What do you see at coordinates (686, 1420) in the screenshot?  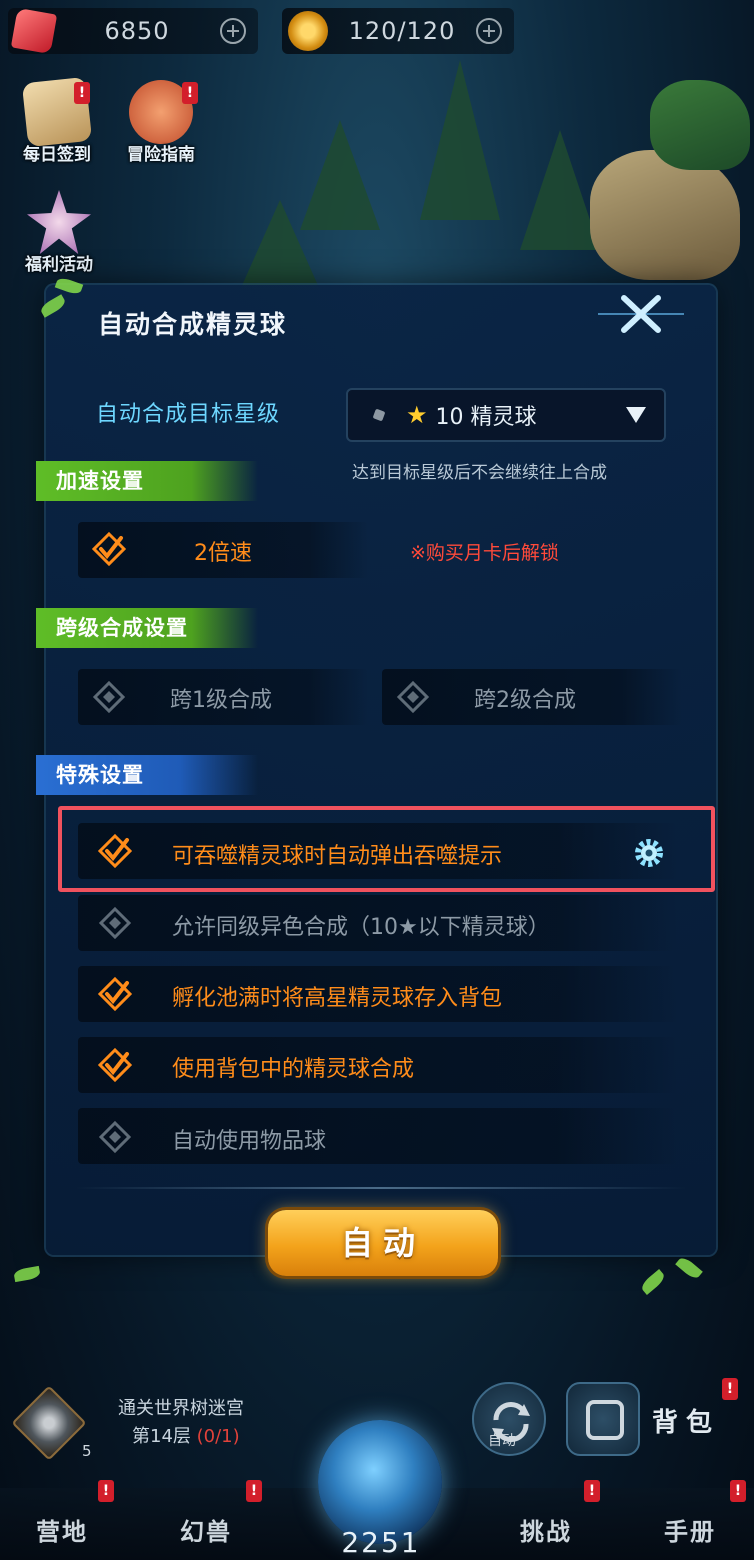 I see `bag-label: 背包` at bounding box center [686, 1420].